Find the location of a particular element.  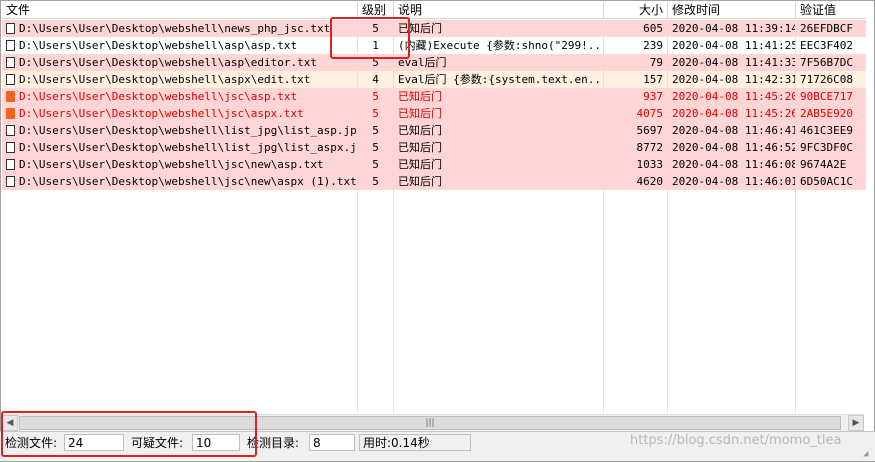

cell-mtime: 2020-04-08 11:42:31 is located at coordinates (732, 79).